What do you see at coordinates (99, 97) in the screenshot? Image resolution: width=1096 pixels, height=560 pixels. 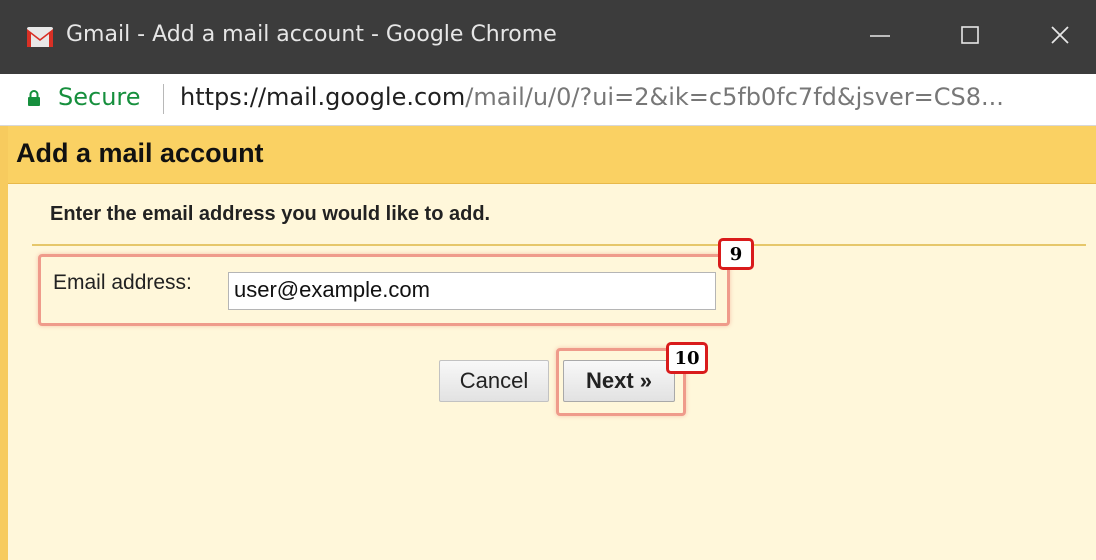 I see `secure-label: Secure` at bounding box center [99, 97].